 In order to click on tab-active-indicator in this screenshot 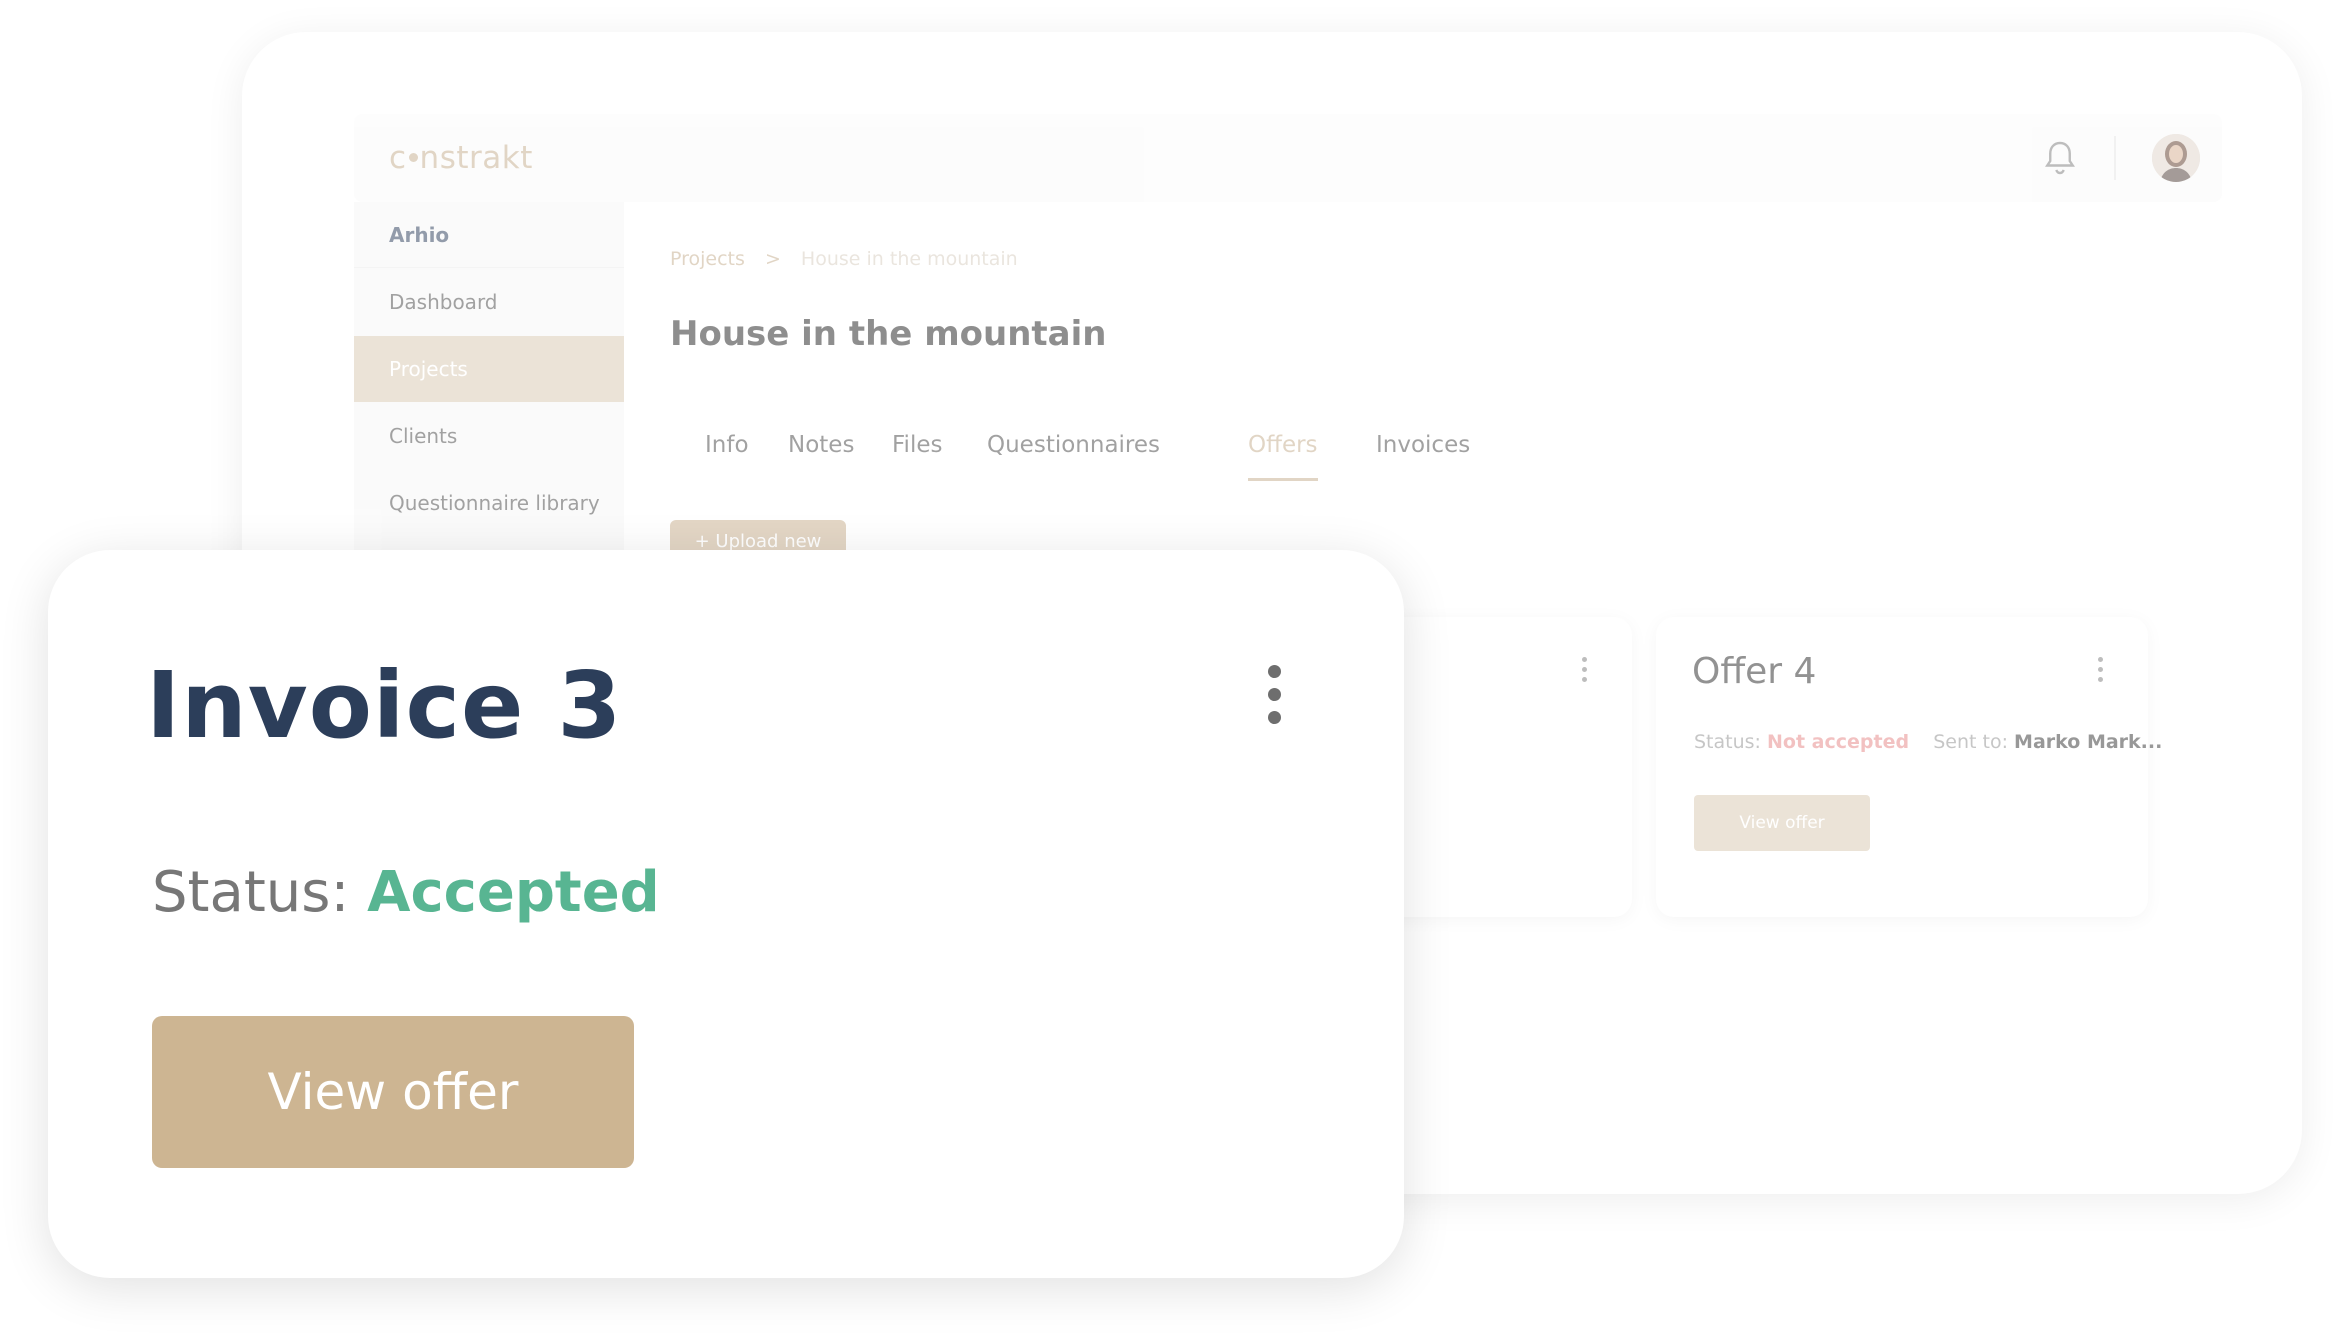, I will do `click(1283, 479)`.